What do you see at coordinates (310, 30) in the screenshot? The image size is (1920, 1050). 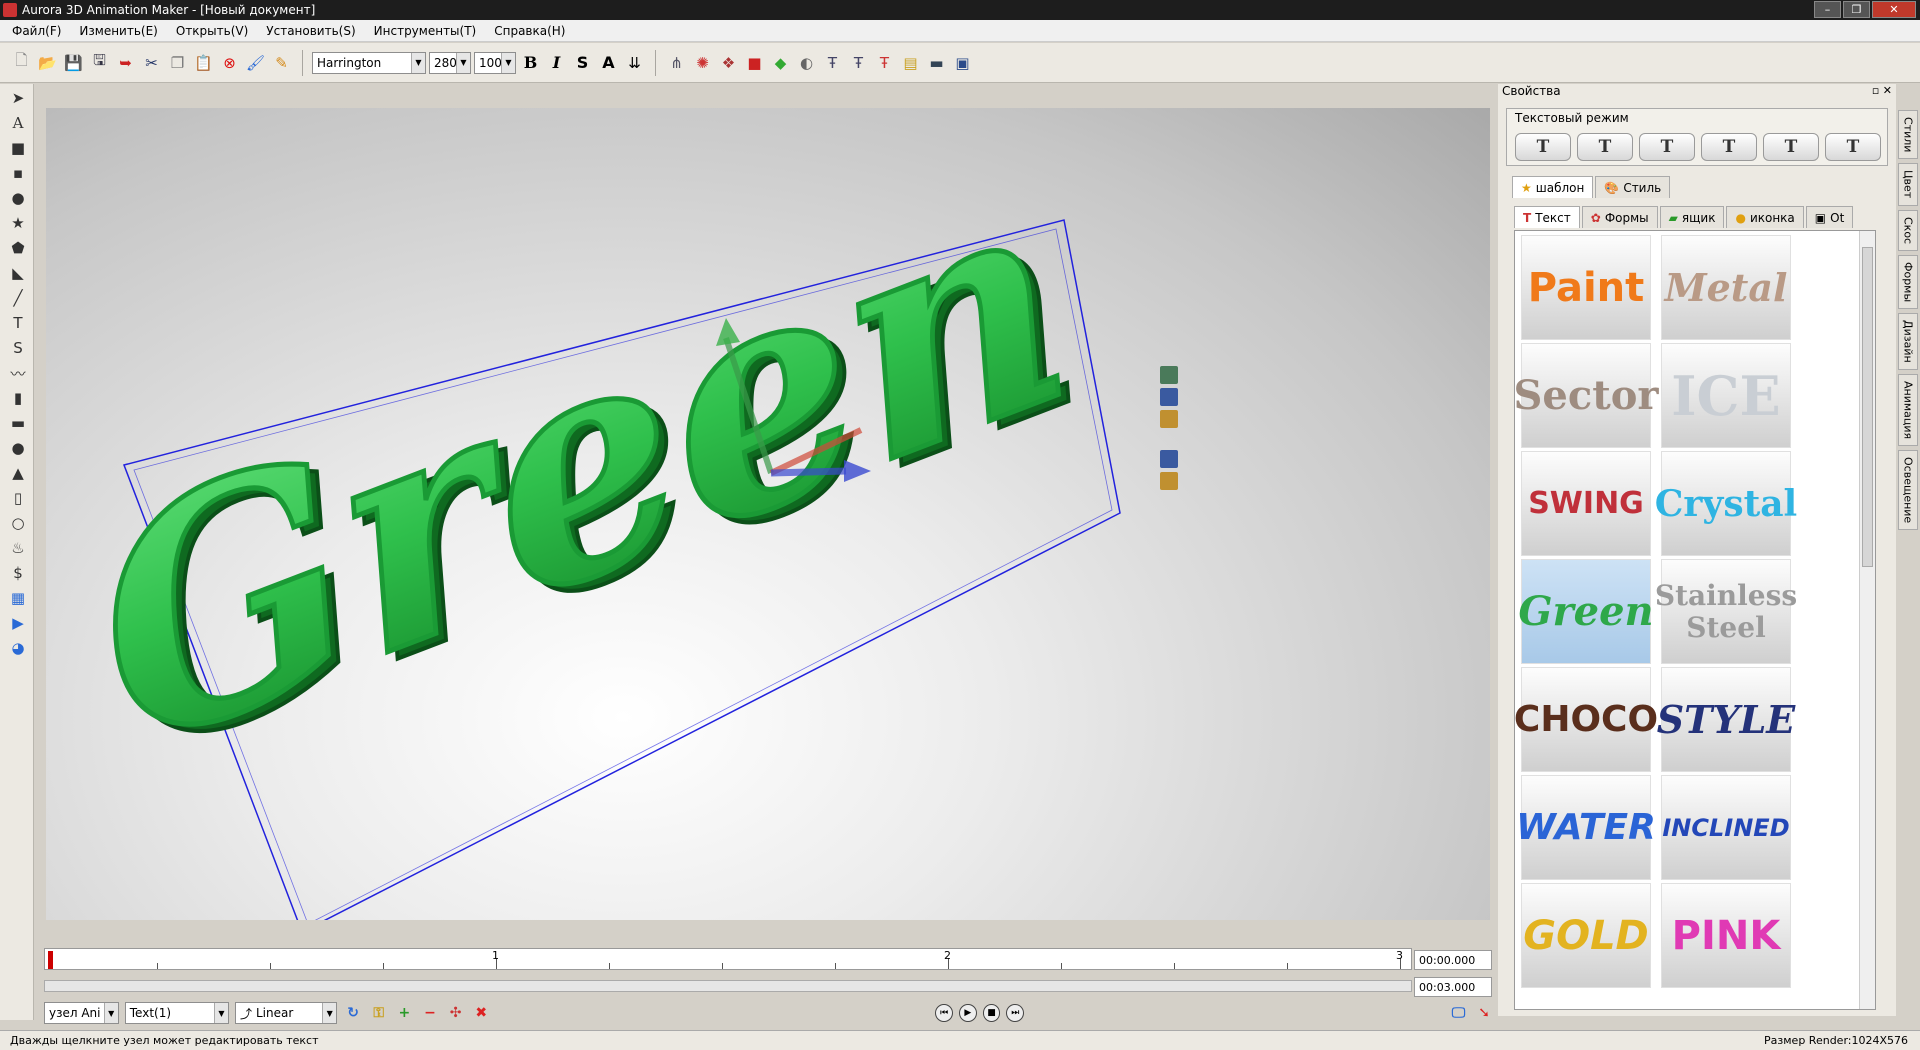 I see `menu-settings: Установить(S)` at bounding box center [310, 30].